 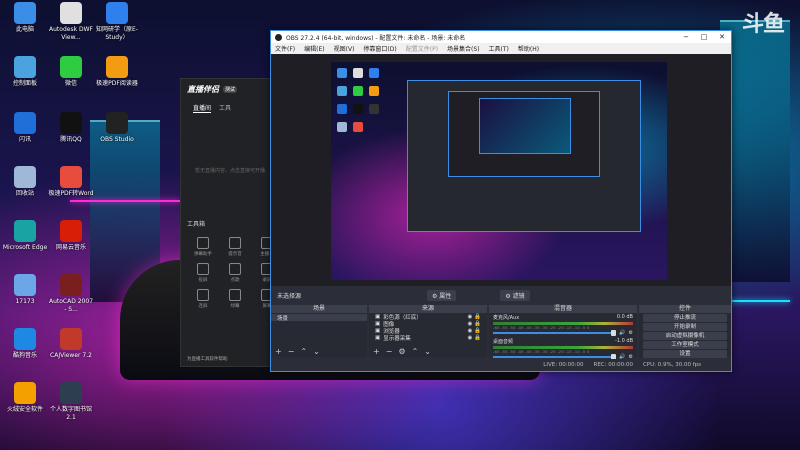 What do you see at coordinates (622, 333) in the screenshot?
I see `speaker-icon: 🔊` at bounding box center [622, 333].